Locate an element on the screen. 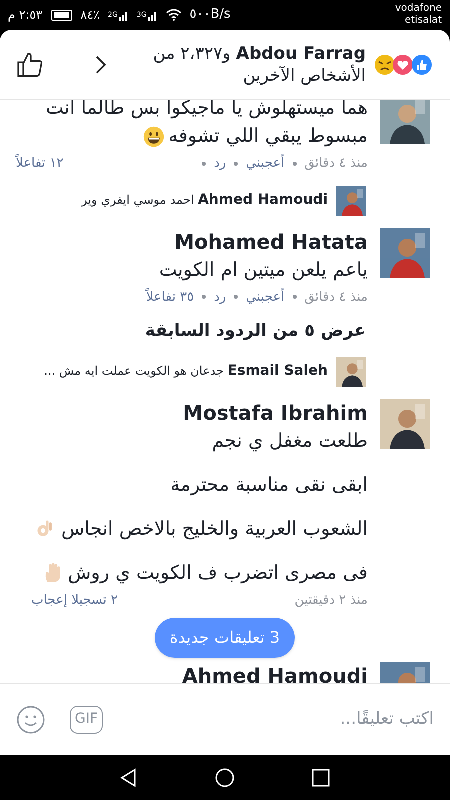  emoji-icon is located at coordinates (31, 719).